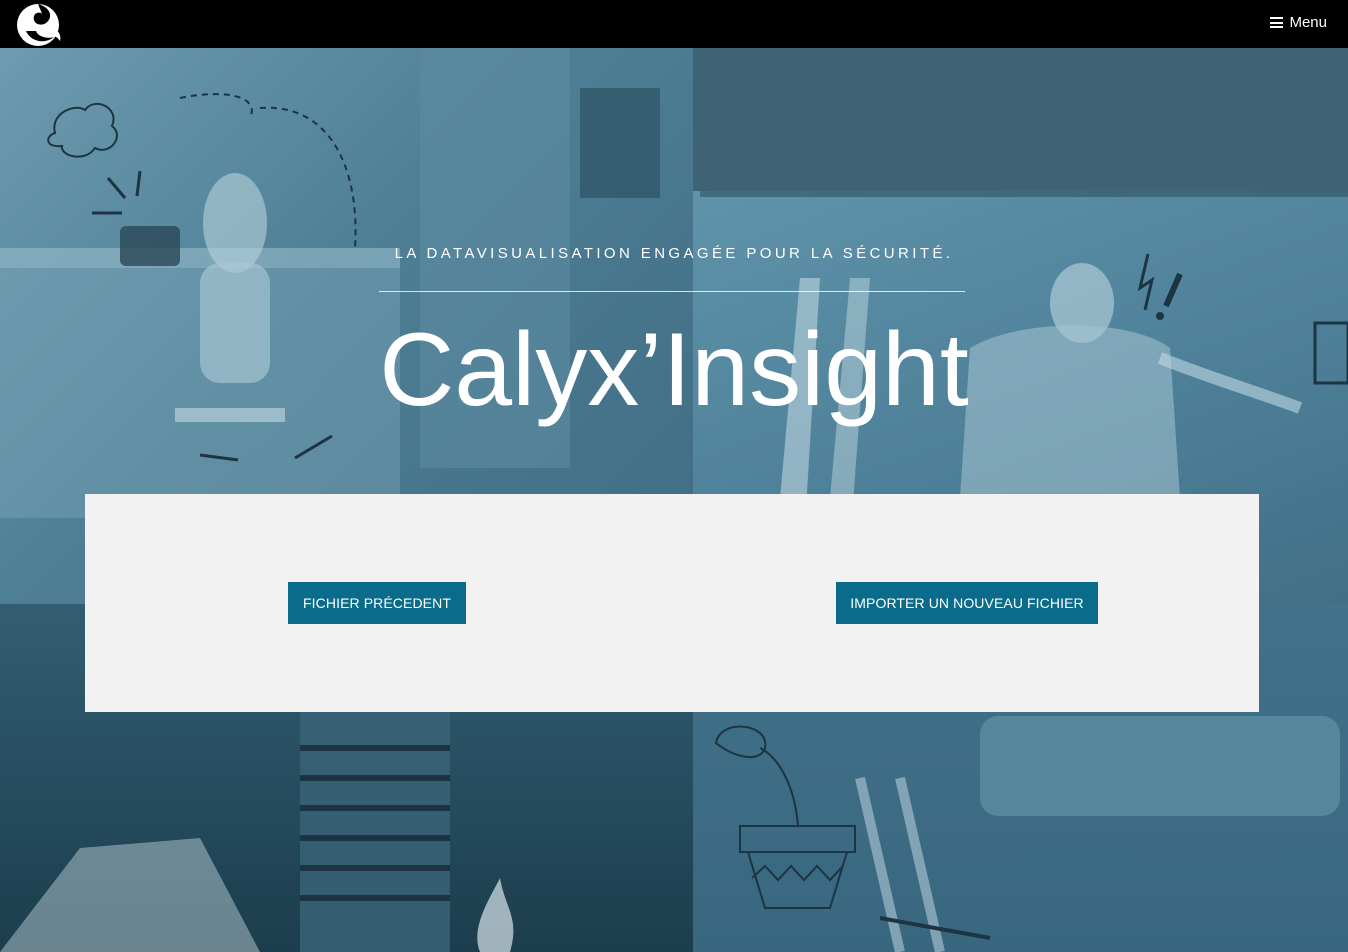 The image size is (1348, 952). I want to click on import-new-file-button: IMPORTER UN NOUVEAU FICHIER, so click(967, 603).